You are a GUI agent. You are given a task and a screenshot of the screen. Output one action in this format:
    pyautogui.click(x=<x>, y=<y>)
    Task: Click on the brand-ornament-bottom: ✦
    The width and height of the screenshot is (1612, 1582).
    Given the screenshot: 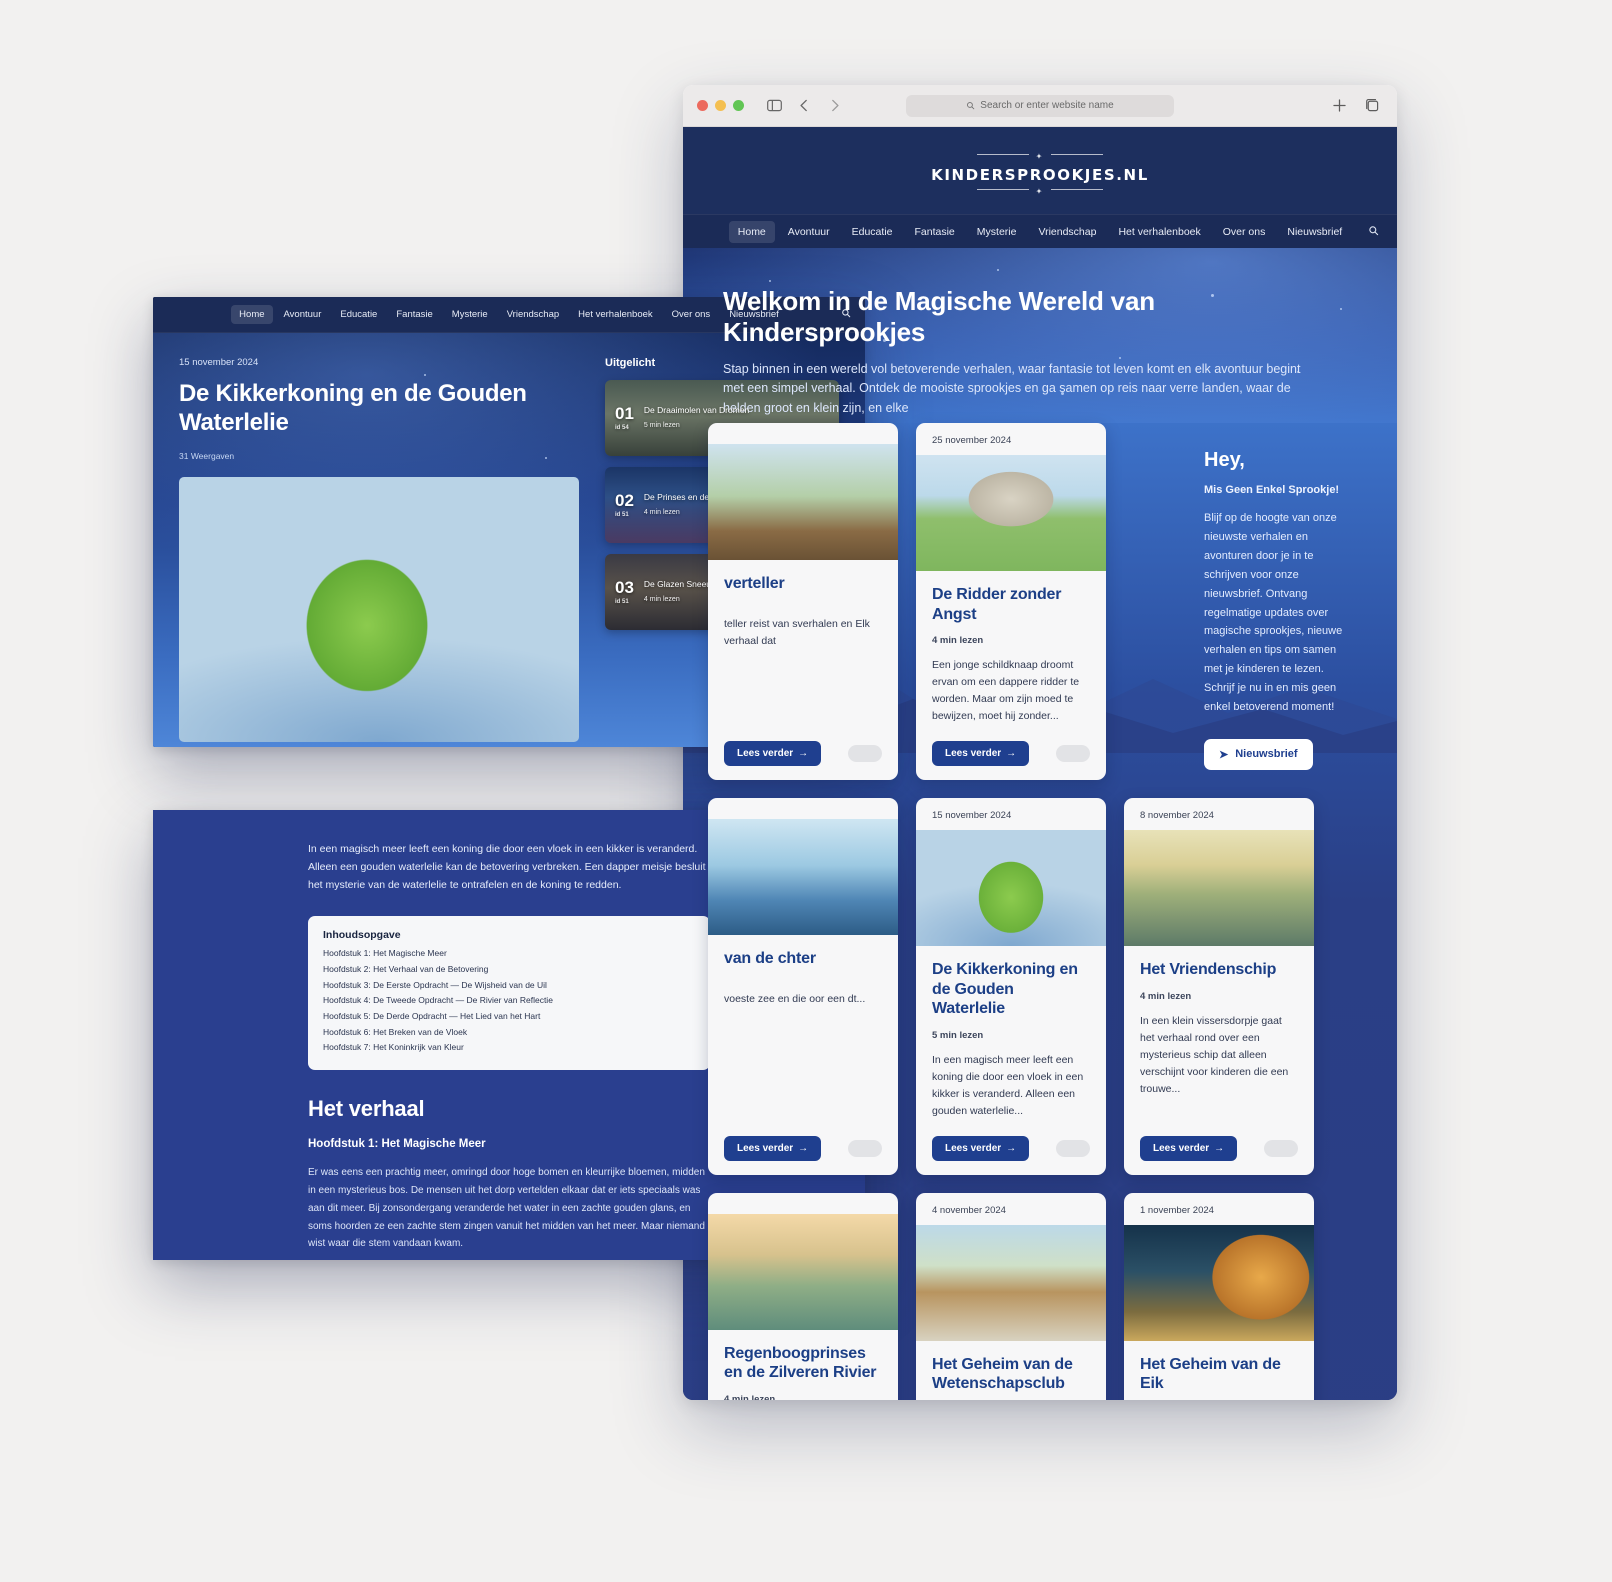 What is the action you would take?
    pyautogui.click(x=1040, y=192)
    